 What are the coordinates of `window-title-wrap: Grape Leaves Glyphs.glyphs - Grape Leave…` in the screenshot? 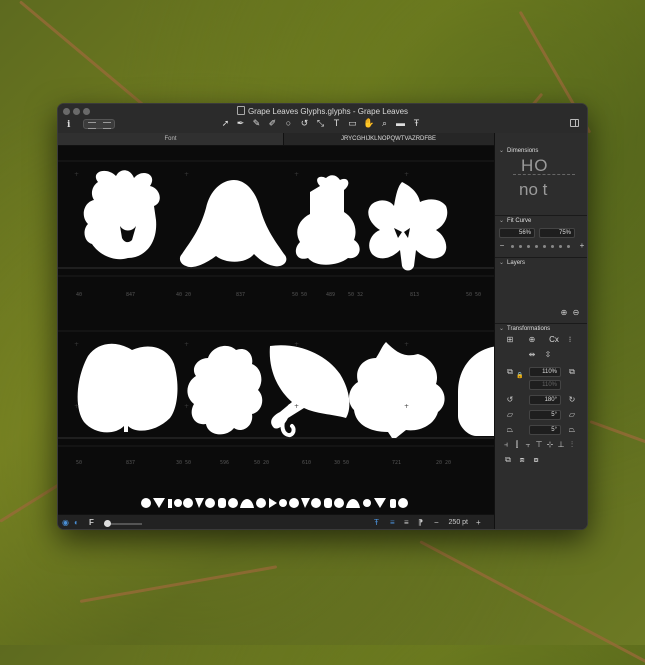 It's located at (322, 111).